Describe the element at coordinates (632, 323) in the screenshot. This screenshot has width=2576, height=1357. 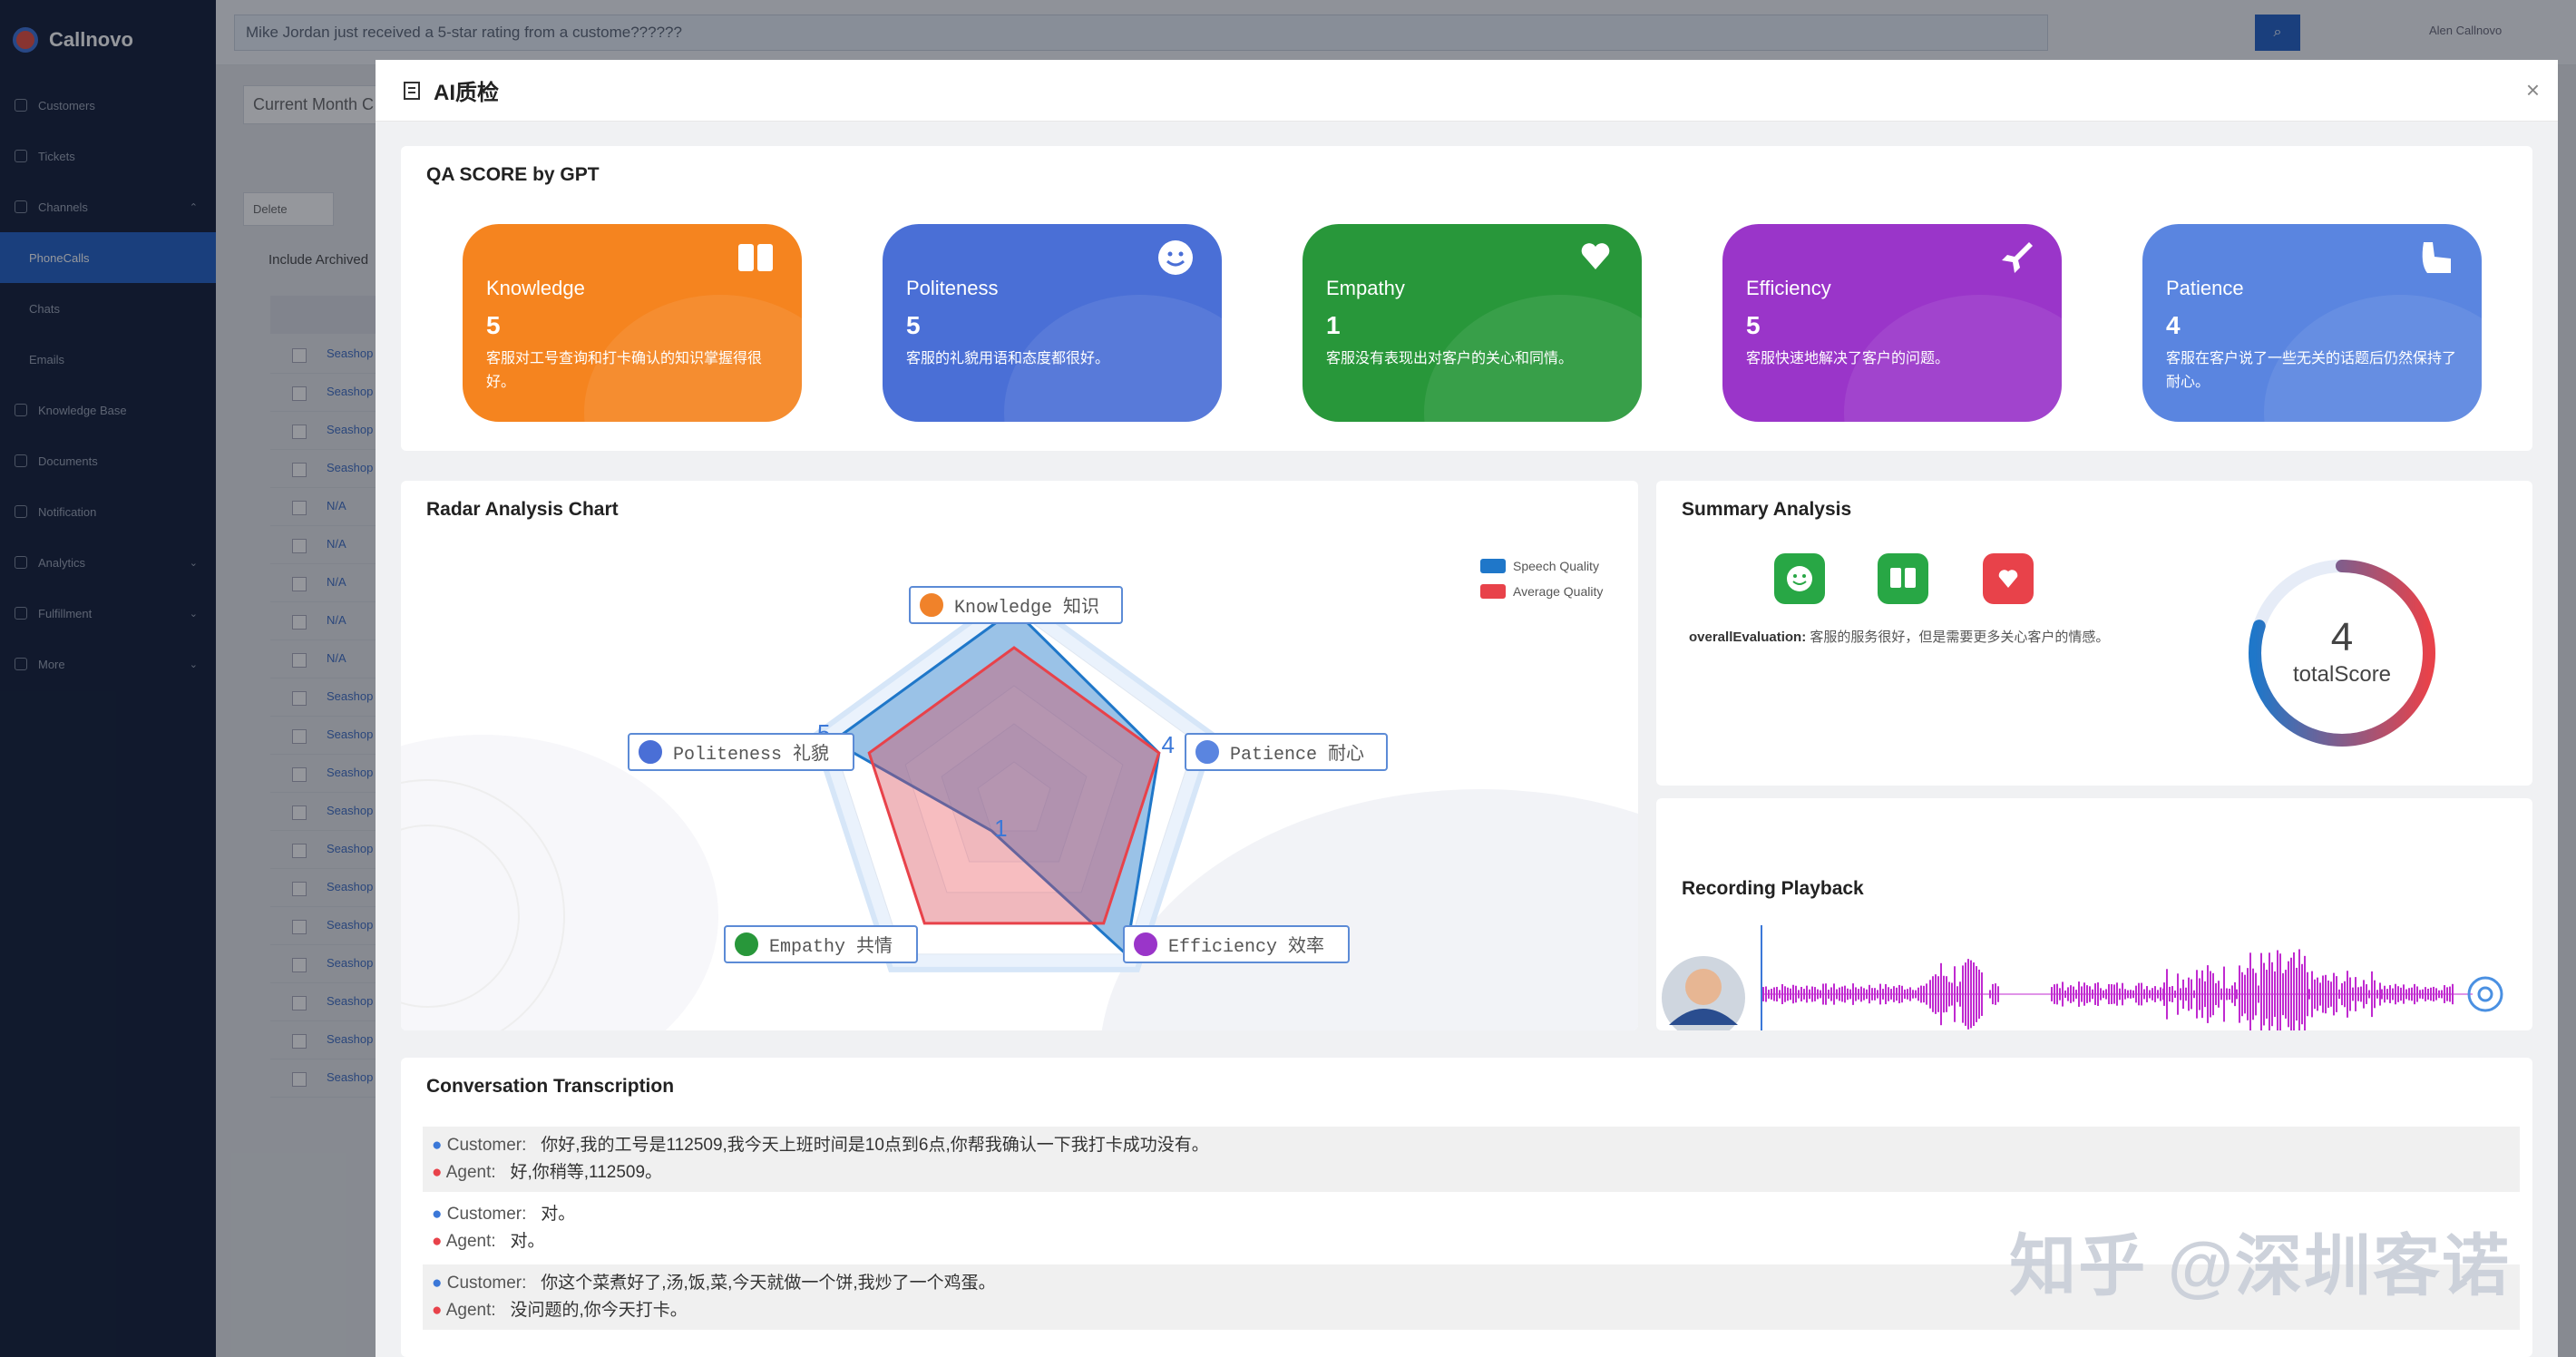
I see `score-card-knowledge: Knowledge 5 客服对工号查询和打卡确认的知识掌握得很好。` at that location.